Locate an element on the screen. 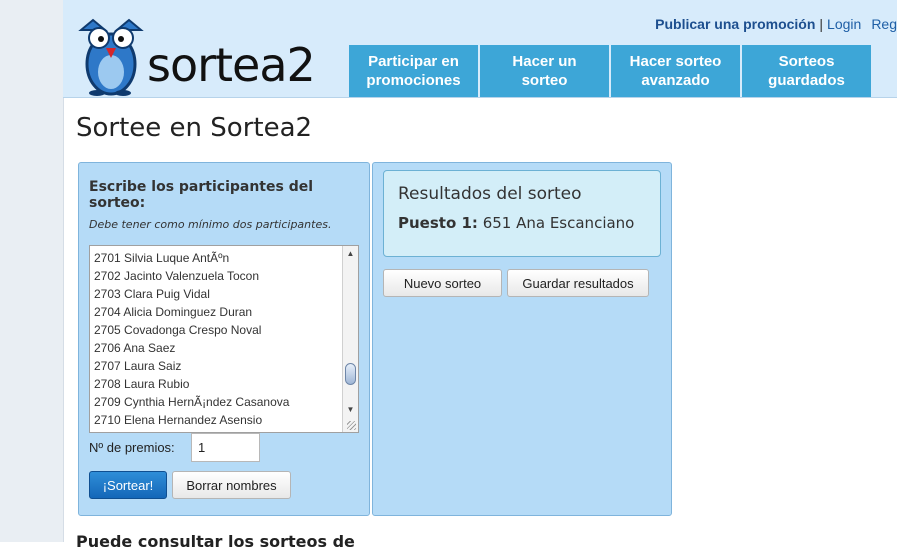 The image size is (897, 551). nav-tab-line: Hacer sorteo is located at coordinates (675, 61).